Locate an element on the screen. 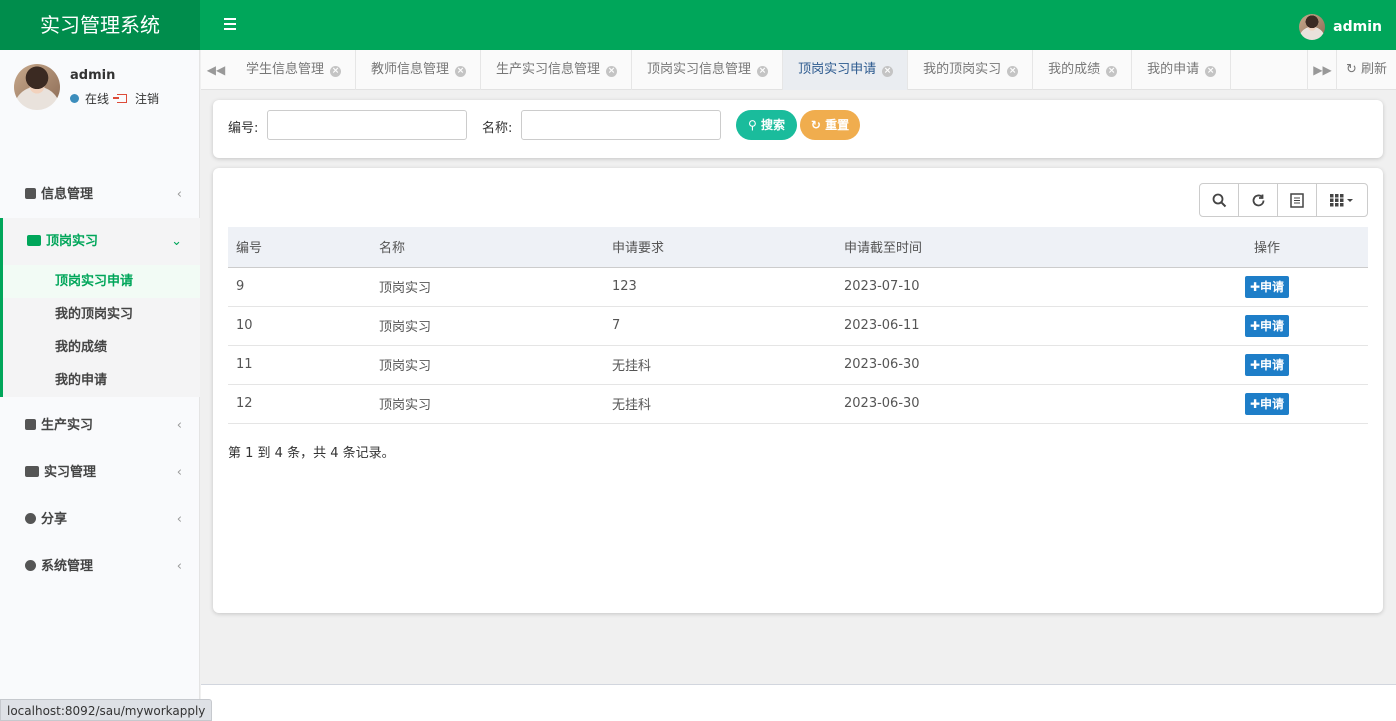  header-username: admin is located at coordinates (1357, 27).